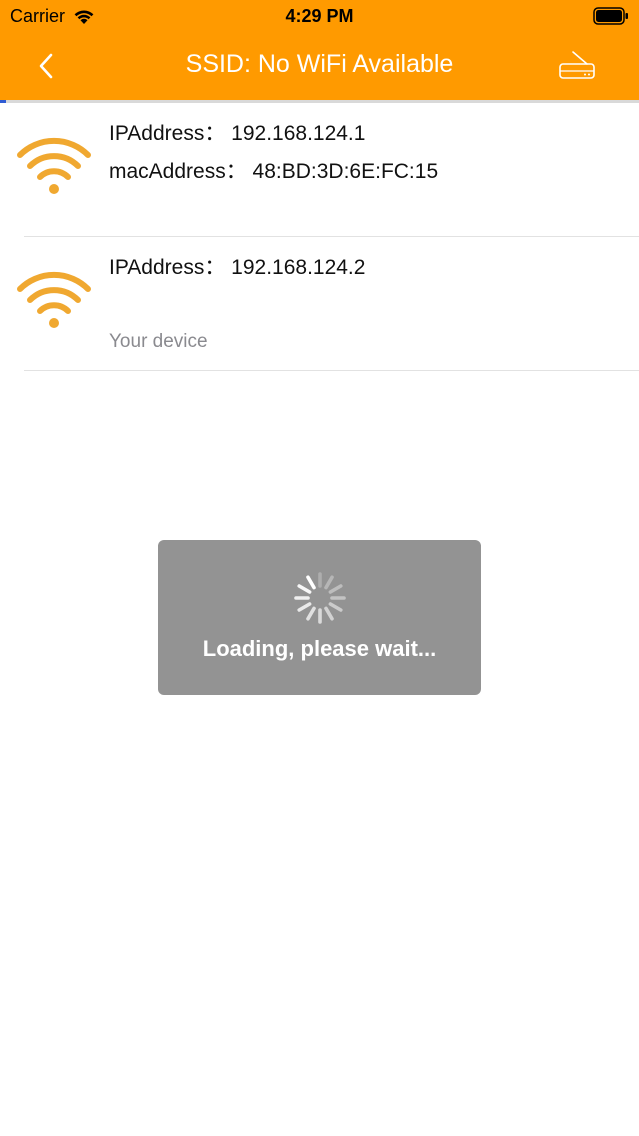 The width and height of the screenshot is (639, 1136). I want to click on status-bar: Carrier 4:29 PM, so click(319, 17).